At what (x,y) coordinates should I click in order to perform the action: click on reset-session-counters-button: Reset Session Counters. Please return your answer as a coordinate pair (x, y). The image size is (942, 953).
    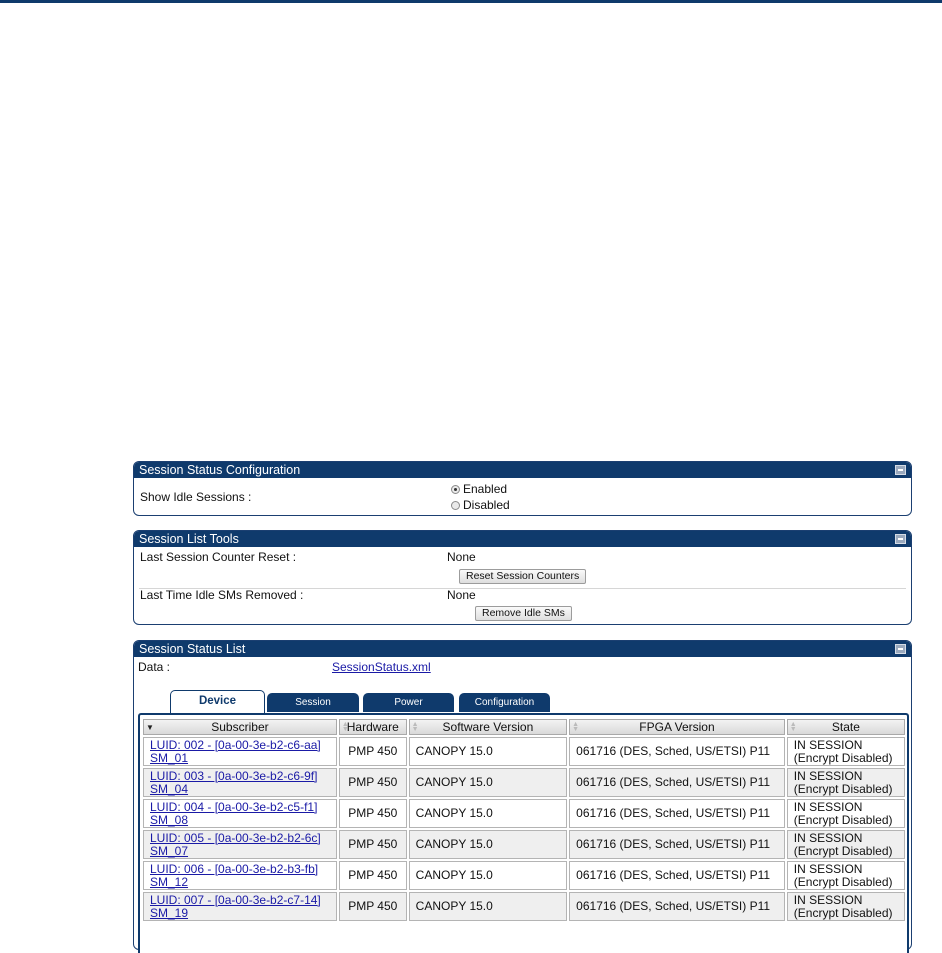
    Looking at the image, I should click on (523, 576).